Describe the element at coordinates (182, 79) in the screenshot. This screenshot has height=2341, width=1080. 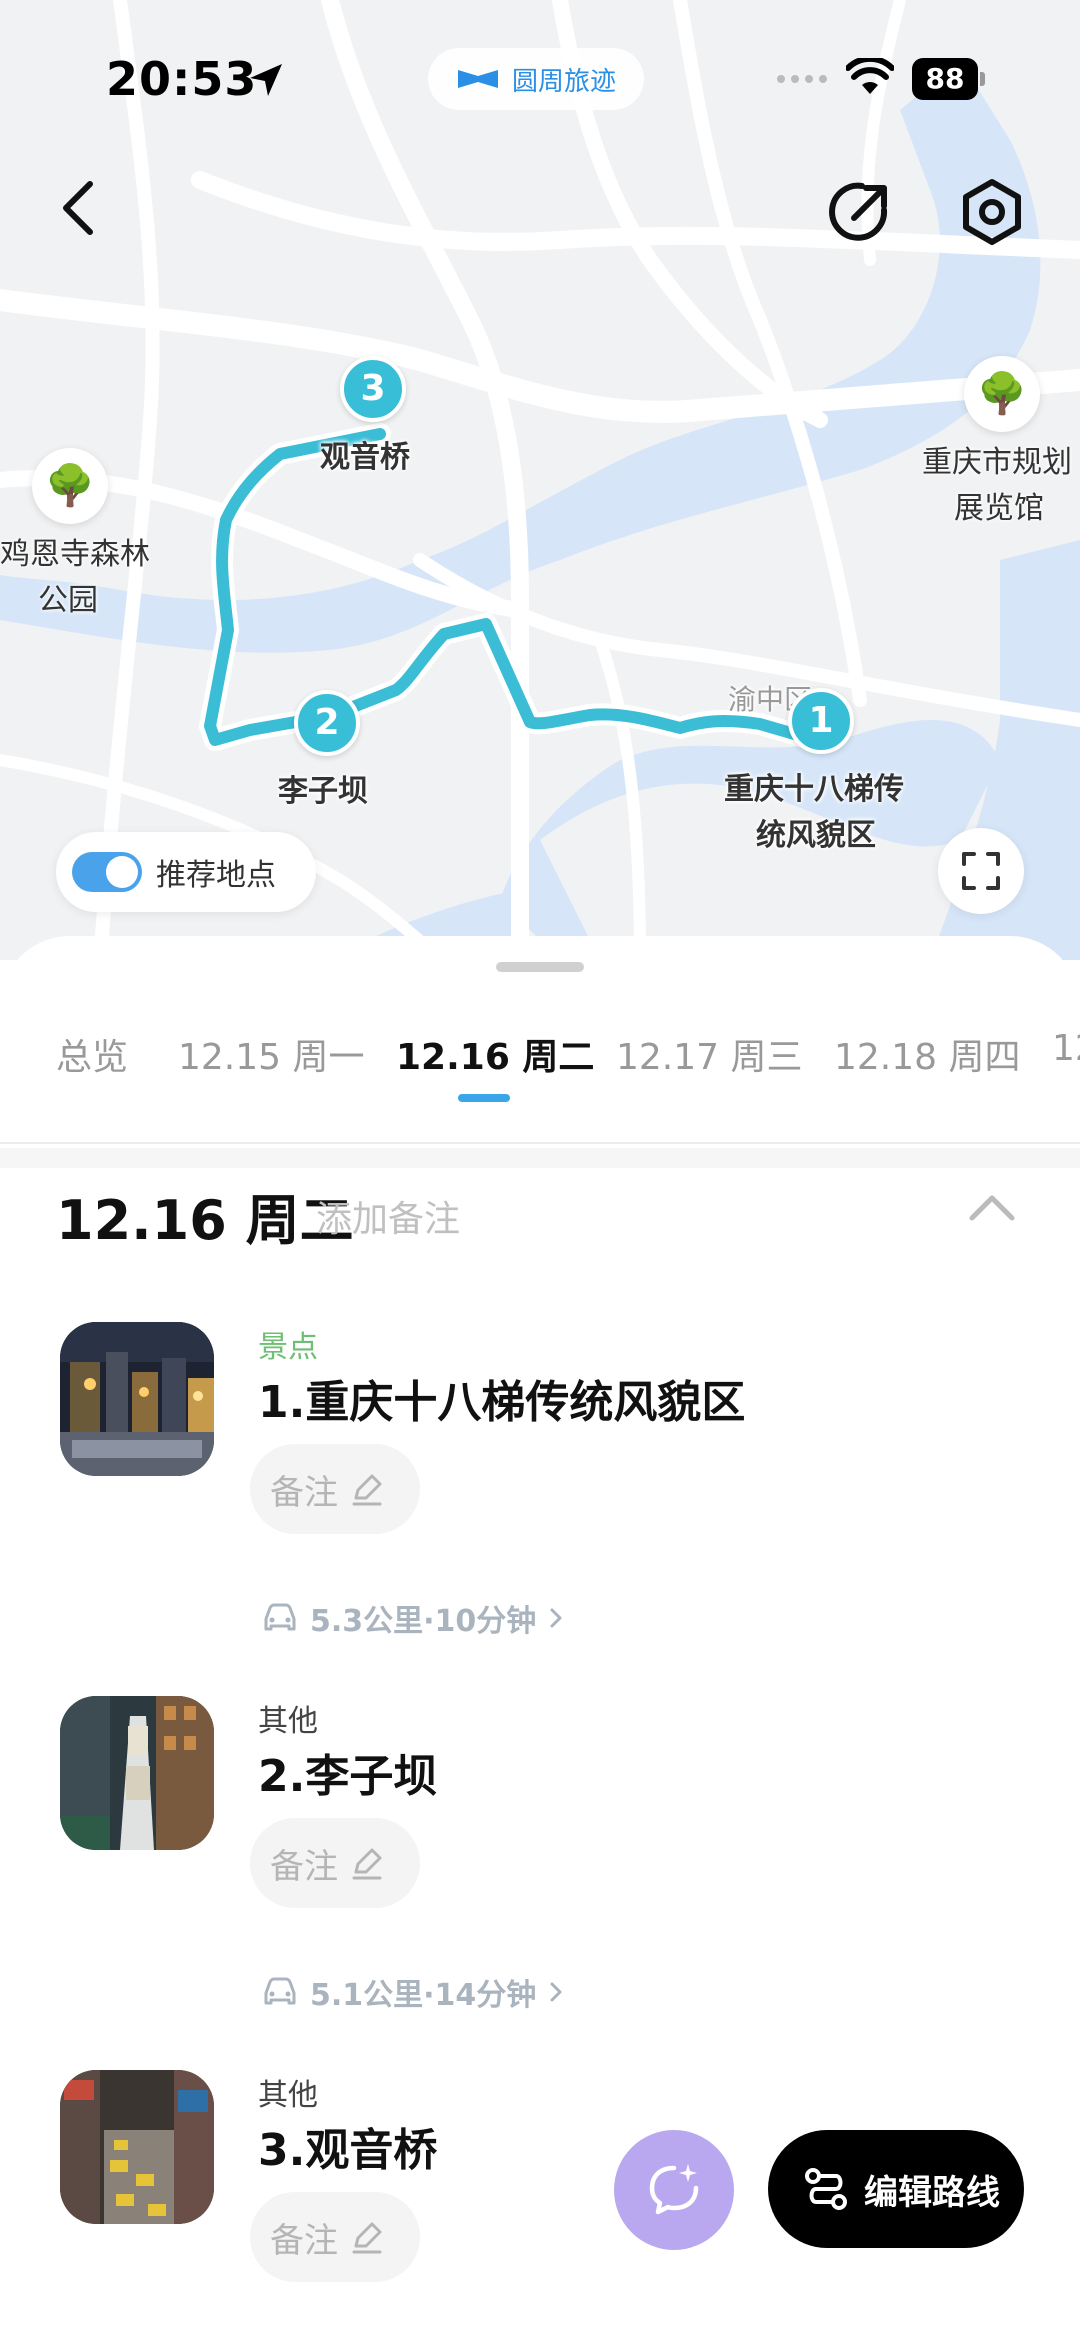
I see `clock: 20:53` at that location.